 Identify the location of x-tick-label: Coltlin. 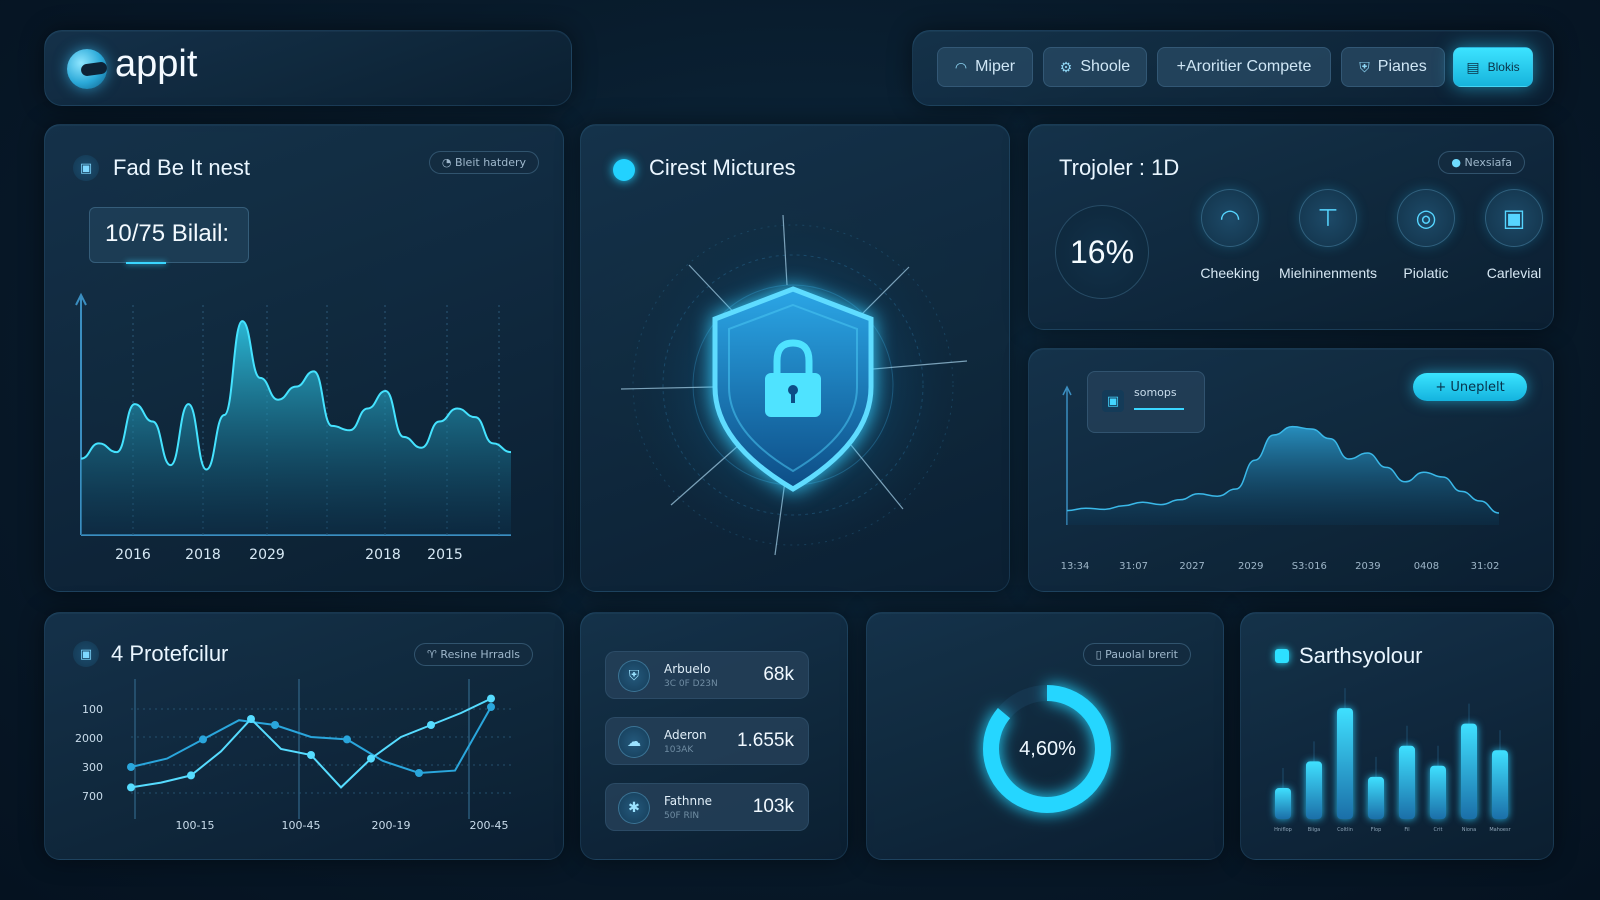
(1345, 830).